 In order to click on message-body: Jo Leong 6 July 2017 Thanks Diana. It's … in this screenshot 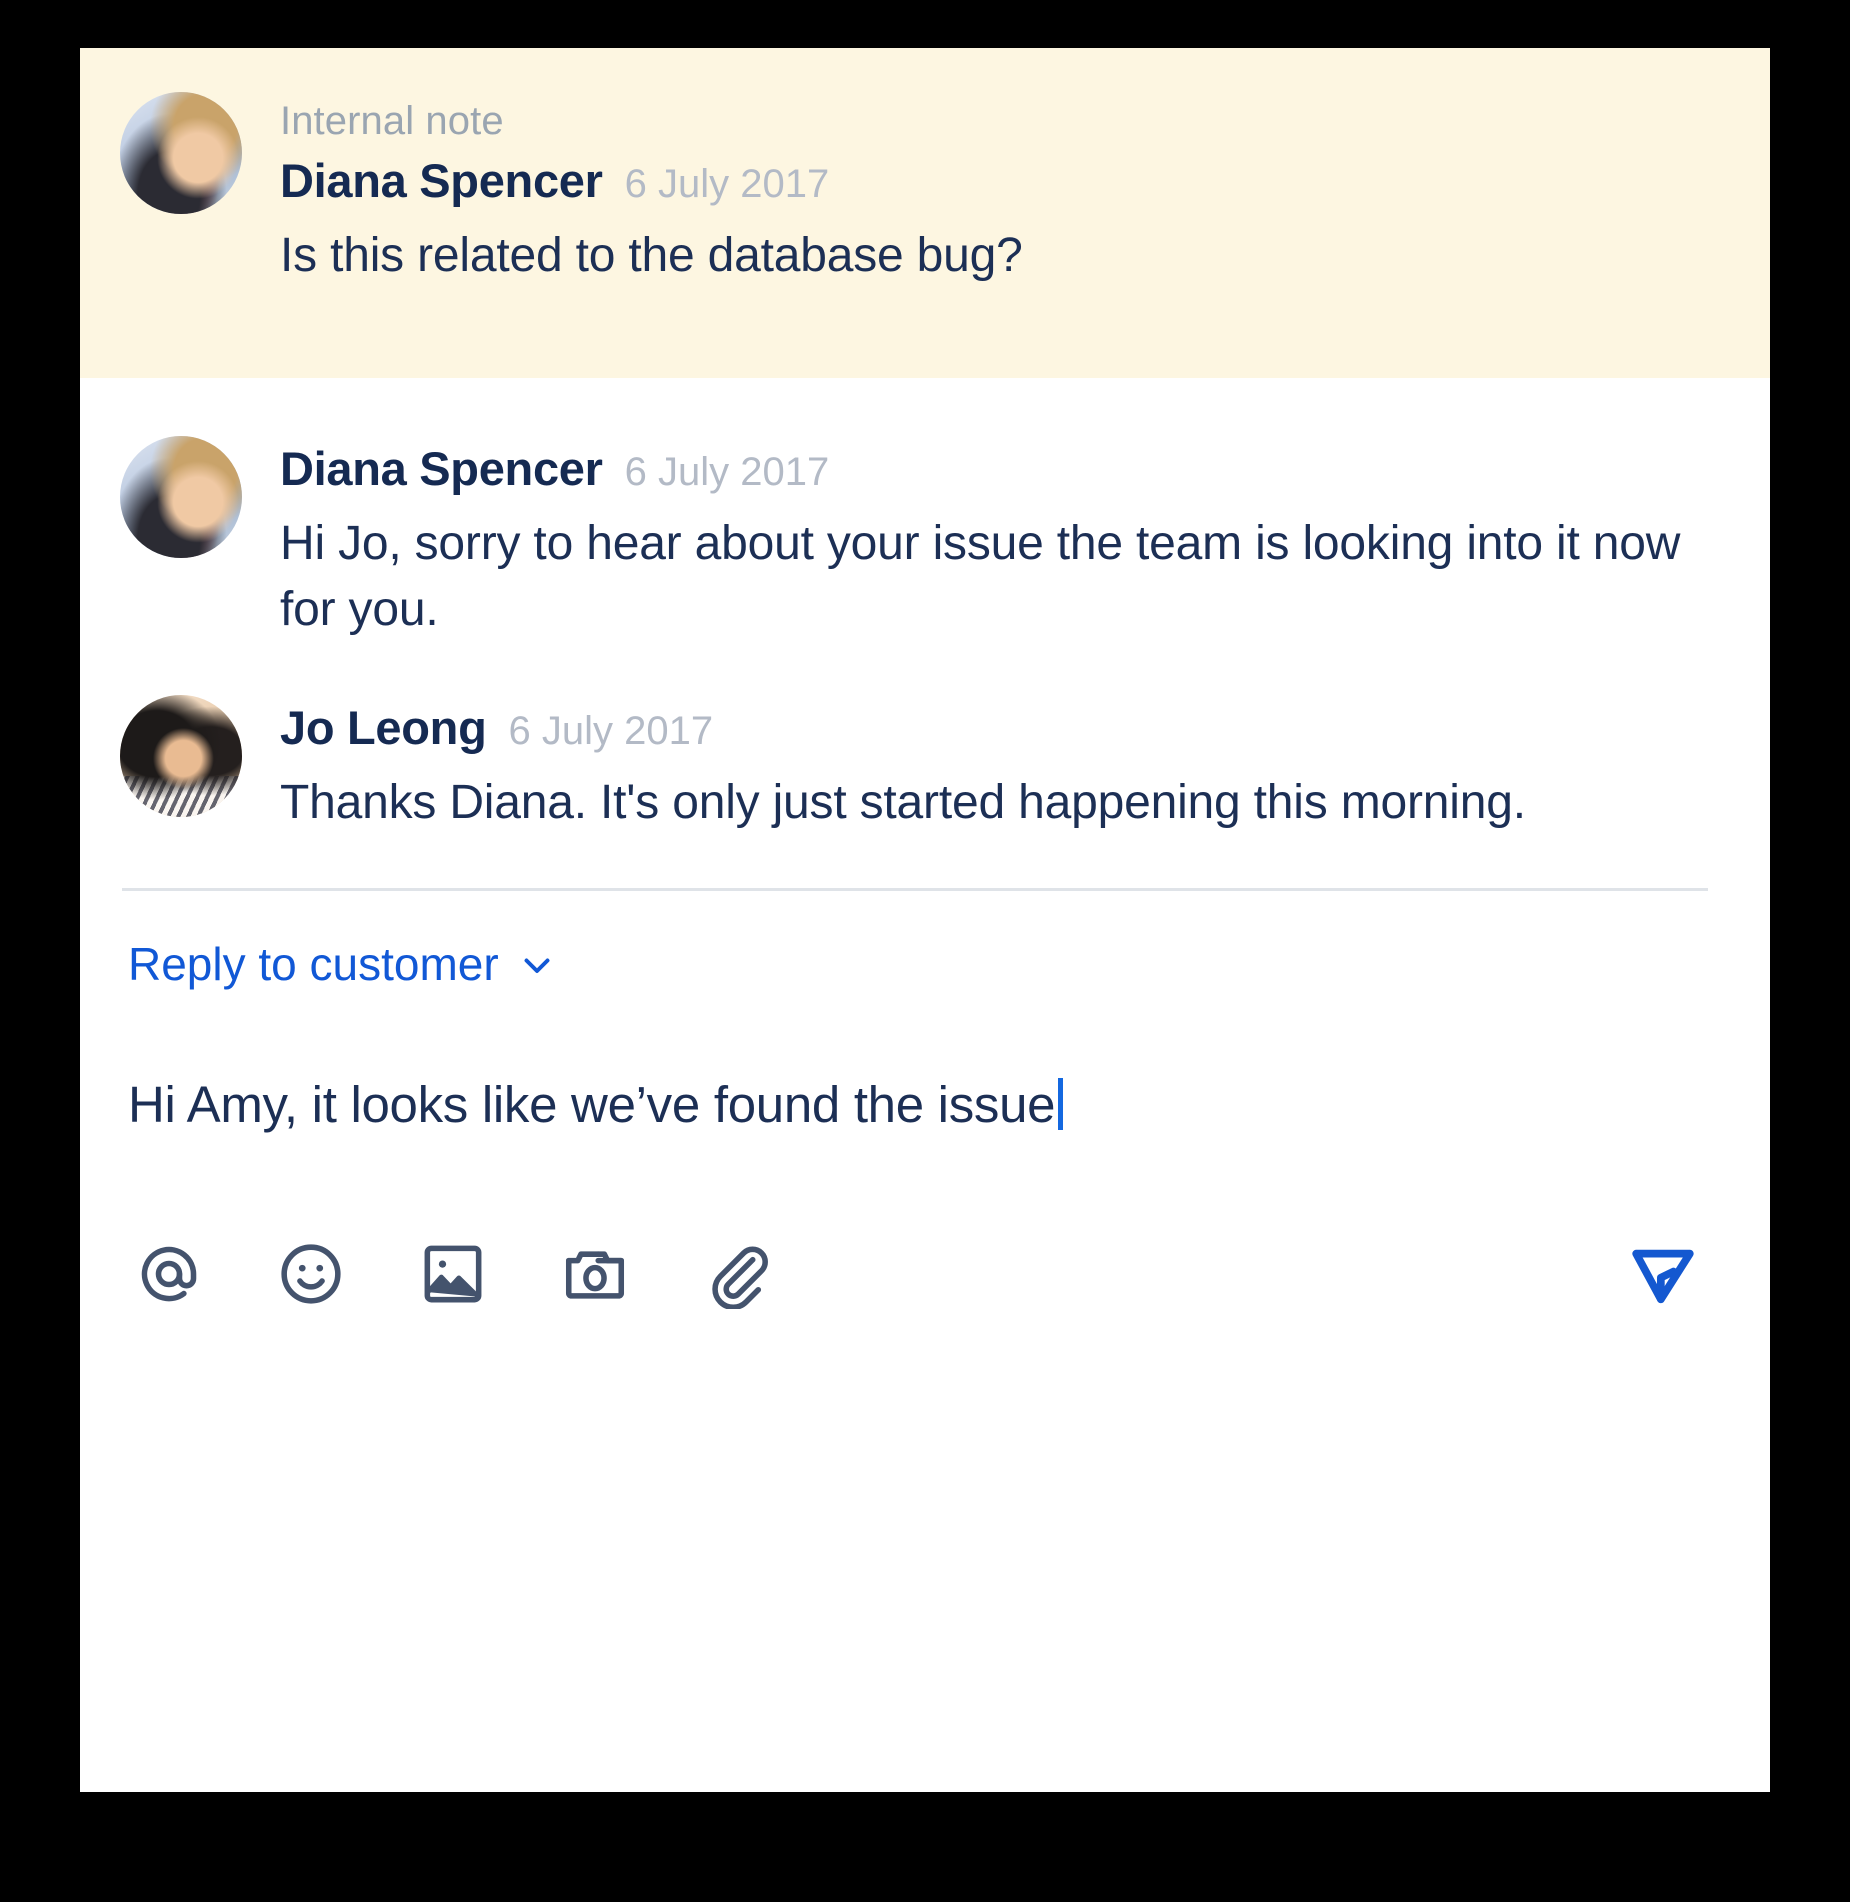, I will do `click(1005, 765)`.